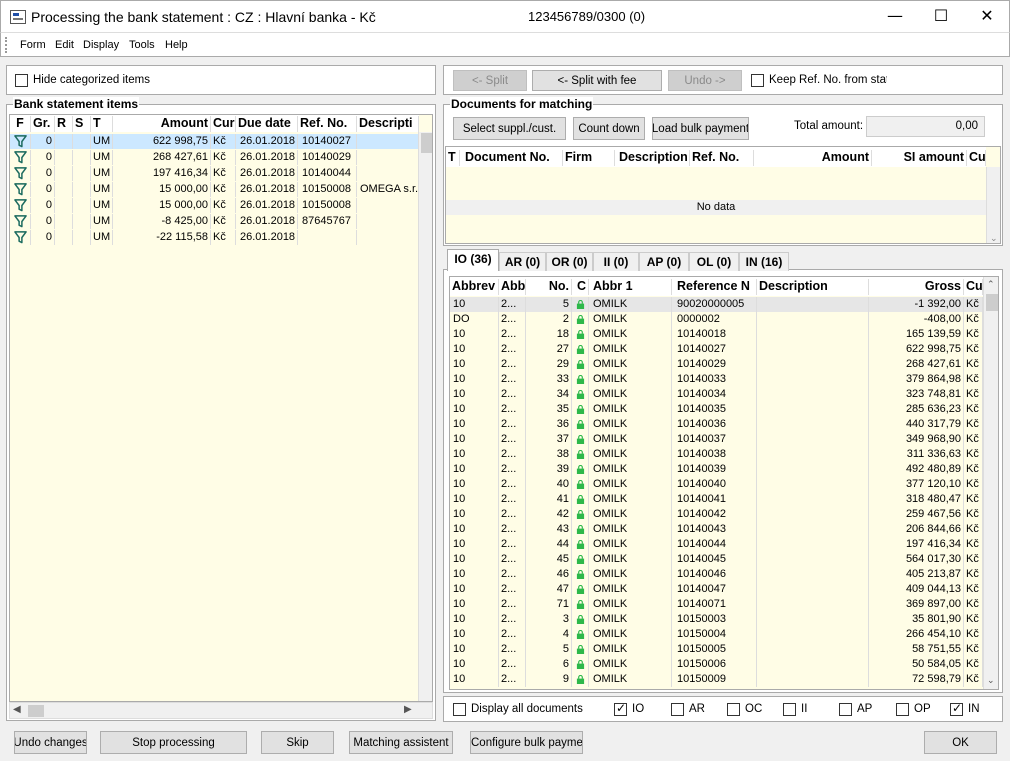 Image resolution: width=1010 pixels, height=761 pixels. I want to click on list-col-cu: Cu, so click(973, 287).